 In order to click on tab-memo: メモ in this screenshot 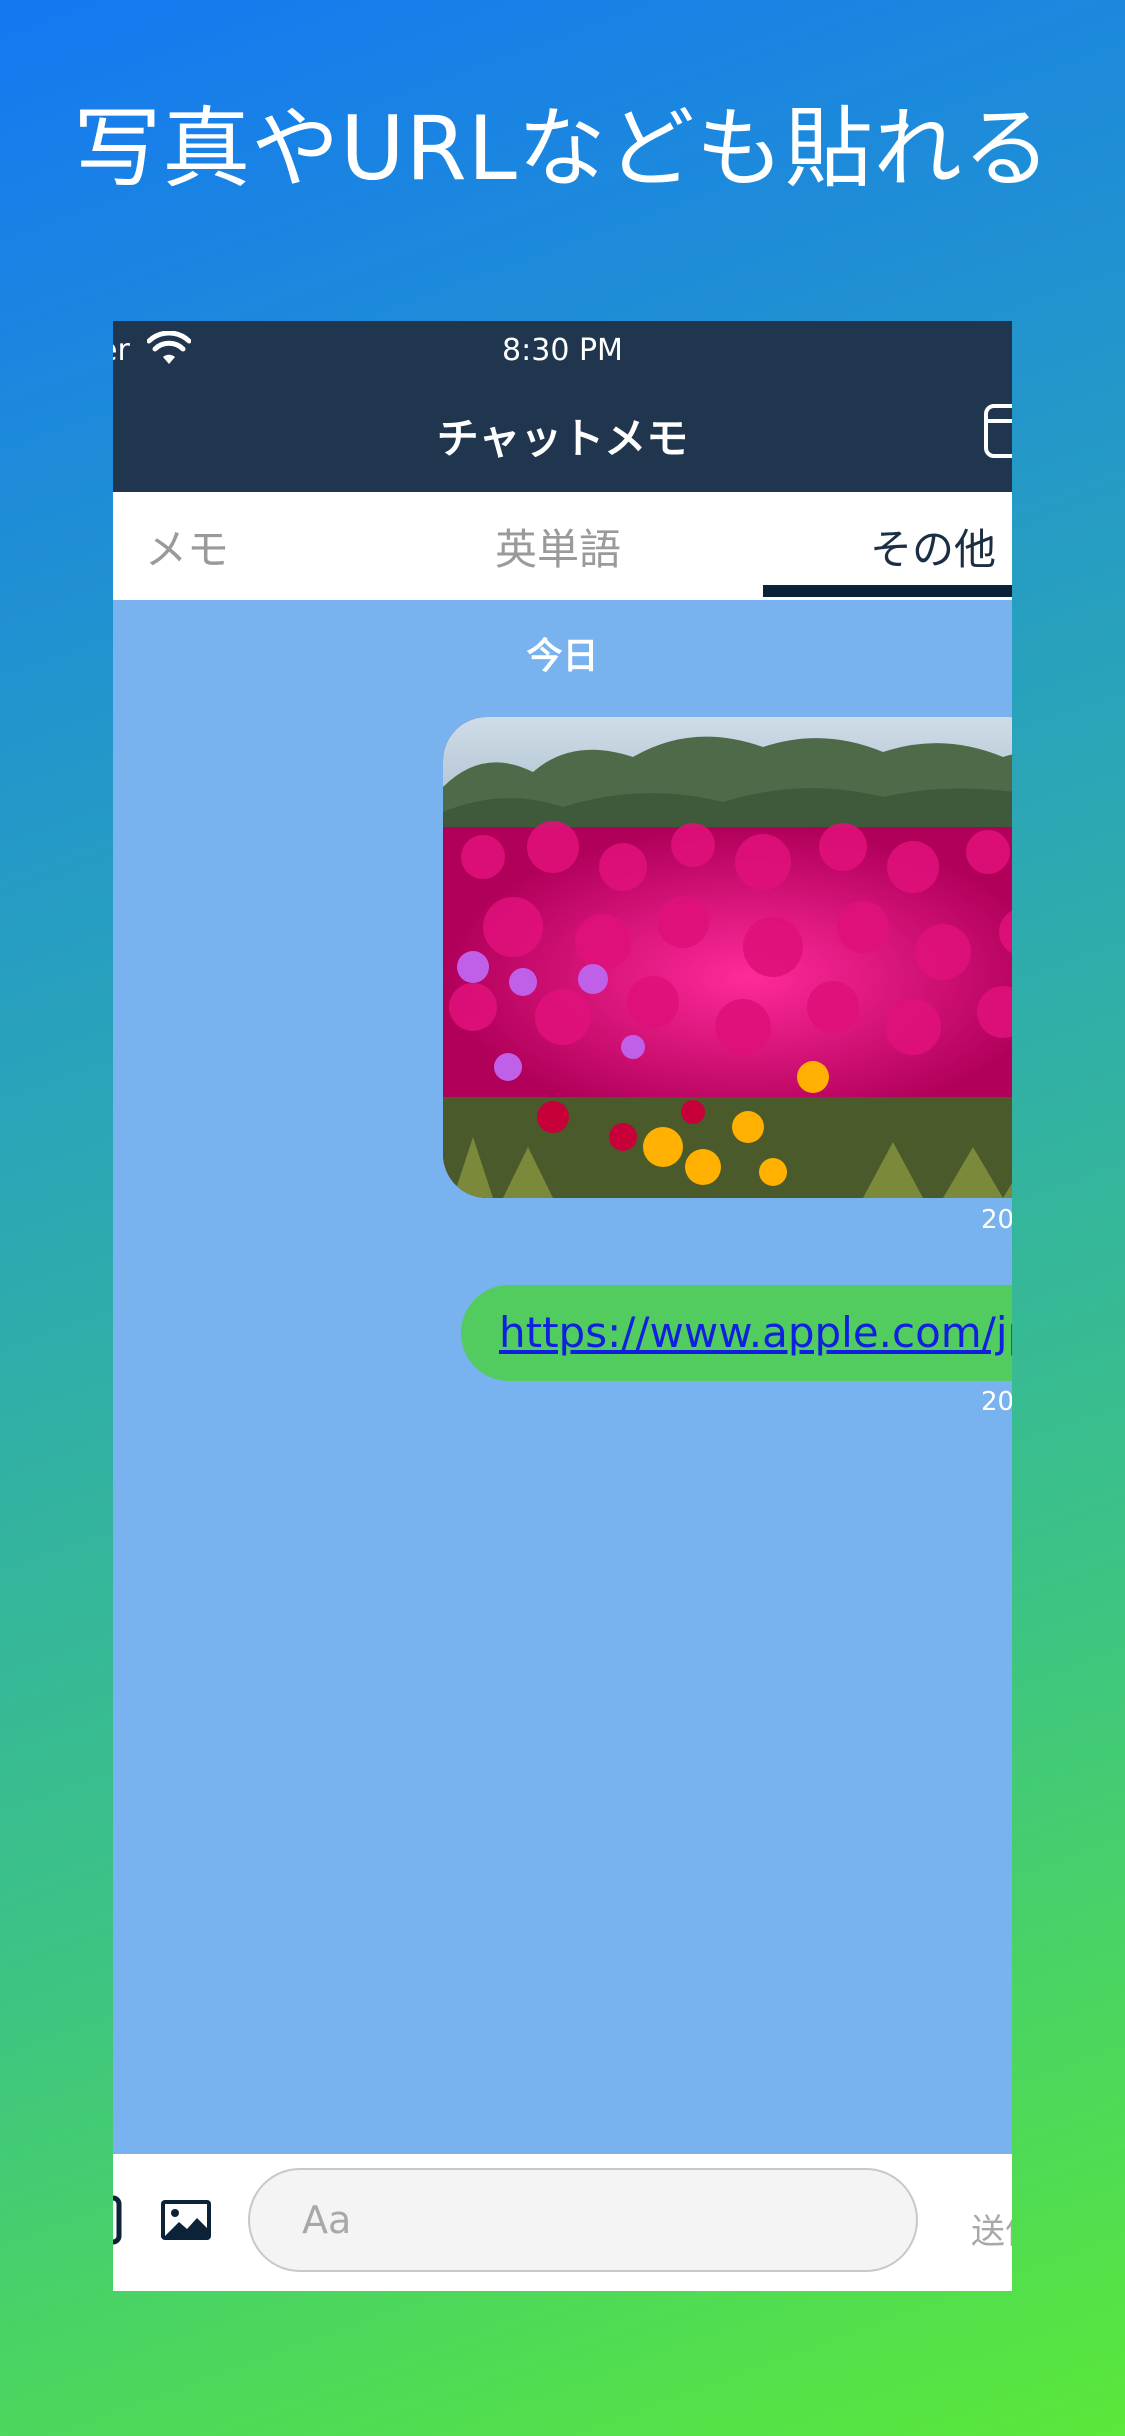, I will do `click(187, 546)`.